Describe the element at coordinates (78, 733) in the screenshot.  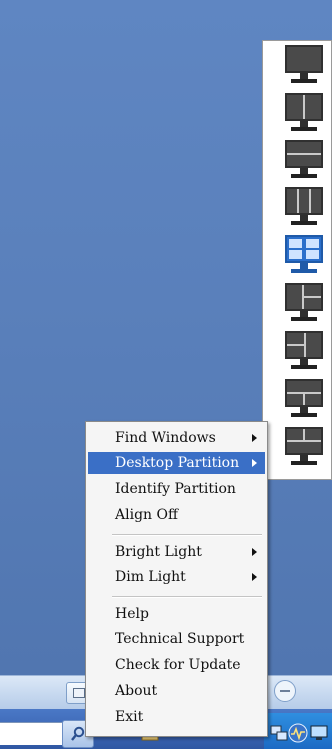
I see `search-icon` at that location.